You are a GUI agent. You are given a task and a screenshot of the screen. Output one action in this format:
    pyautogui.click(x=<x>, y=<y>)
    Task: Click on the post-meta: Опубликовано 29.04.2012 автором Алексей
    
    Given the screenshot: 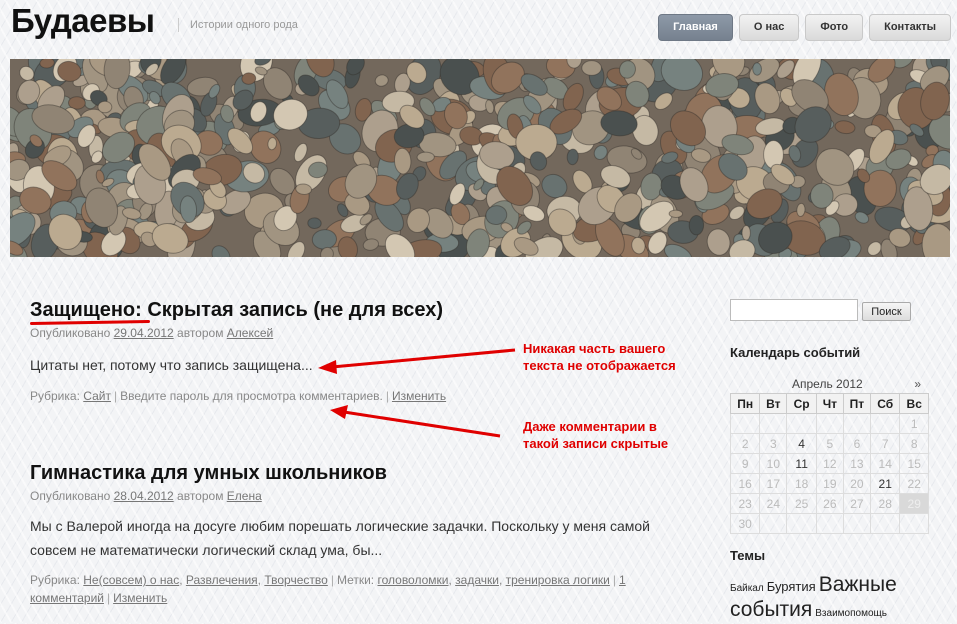 What is the action you would take?
    pyautogui.click(x=152, y=333)
    